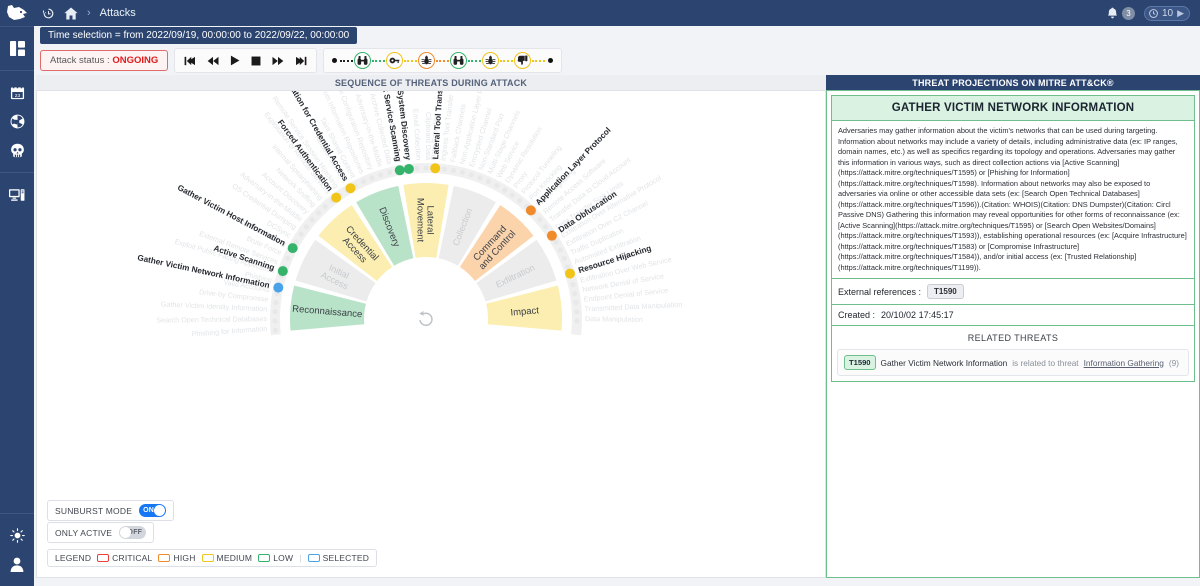 The height and width of the screenshot is (586, 1200). I want to click on sunburst-technique-label-inactive: Search Open Technical Databases, so click(211, 319).